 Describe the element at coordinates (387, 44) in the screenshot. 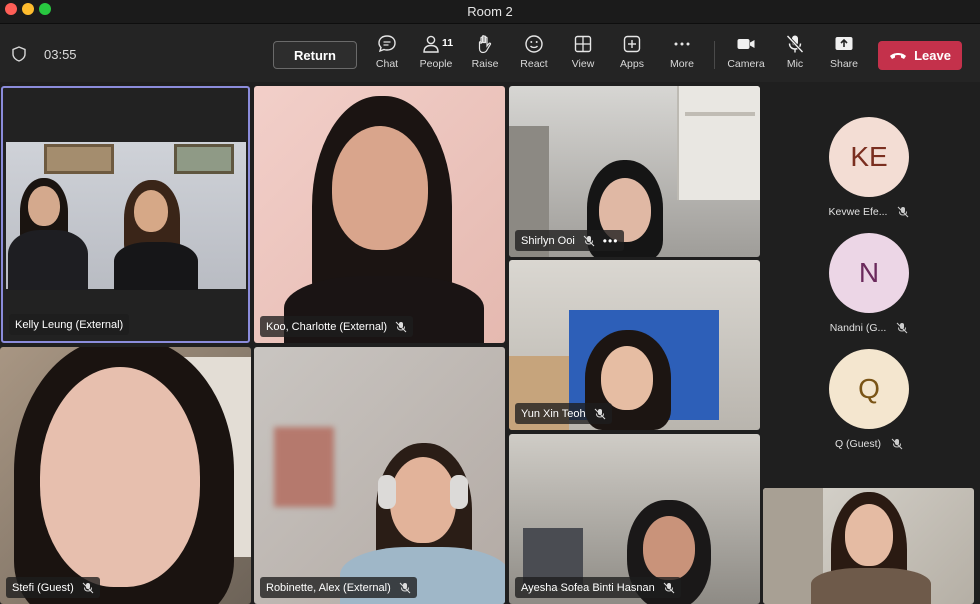

I see `chat-icon` at that location.